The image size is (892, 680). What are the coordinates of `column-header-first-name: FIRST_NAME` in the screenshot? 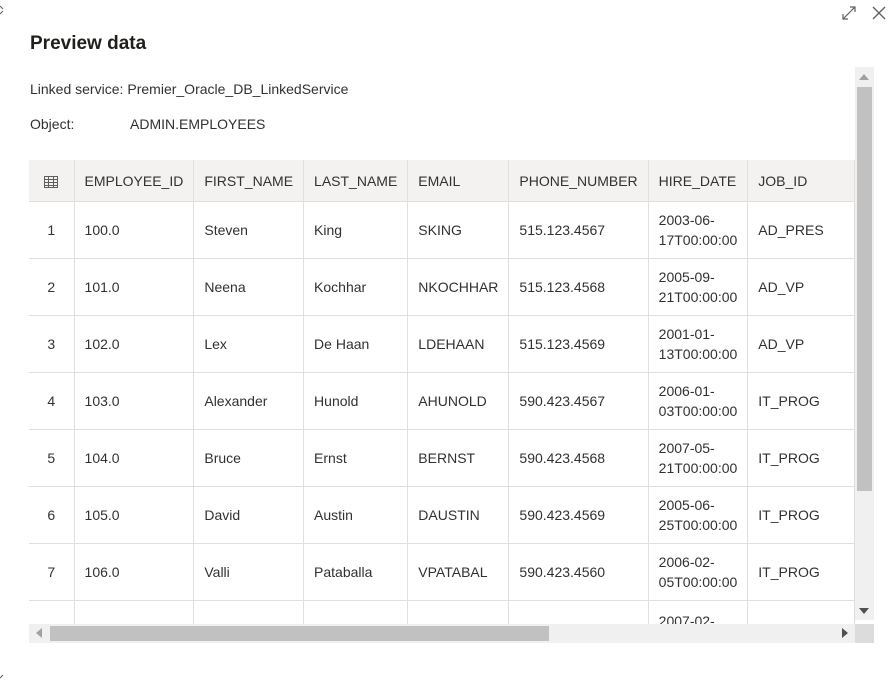 It's located at (249, 181).